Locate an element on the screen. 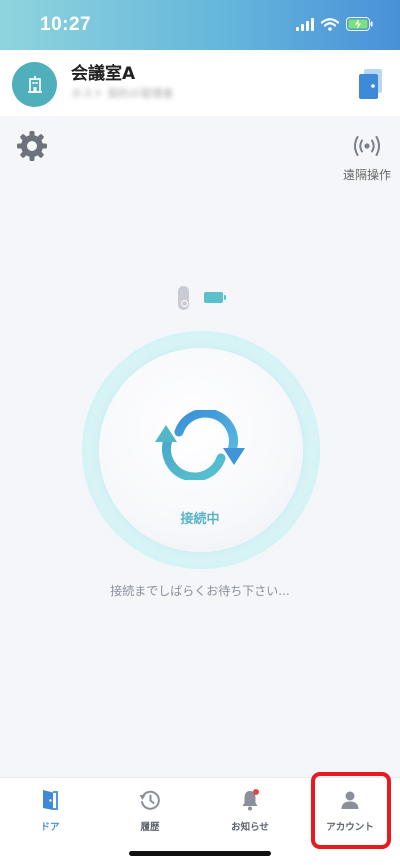 This screenshot has width=400, height=865. battery-icon is located at coordinates (215, 297).